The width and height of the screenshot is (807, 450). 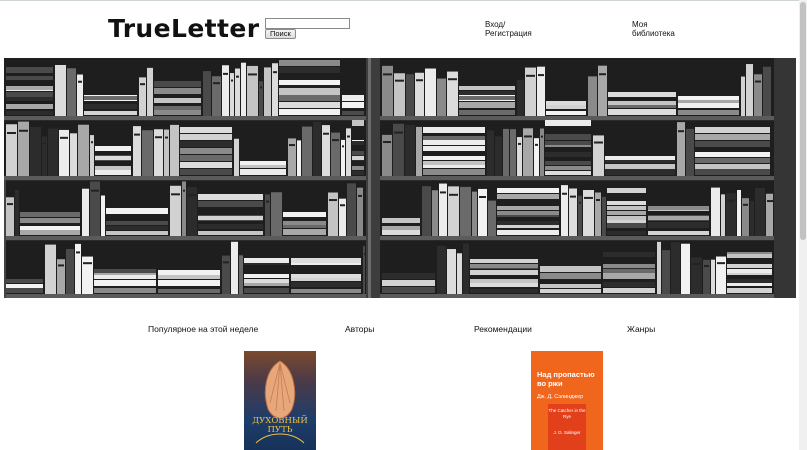 I want to click on book-cover-spiritual-path: ДУХОВНЫЙ ПУТЬ, so click(x=280, y=400).